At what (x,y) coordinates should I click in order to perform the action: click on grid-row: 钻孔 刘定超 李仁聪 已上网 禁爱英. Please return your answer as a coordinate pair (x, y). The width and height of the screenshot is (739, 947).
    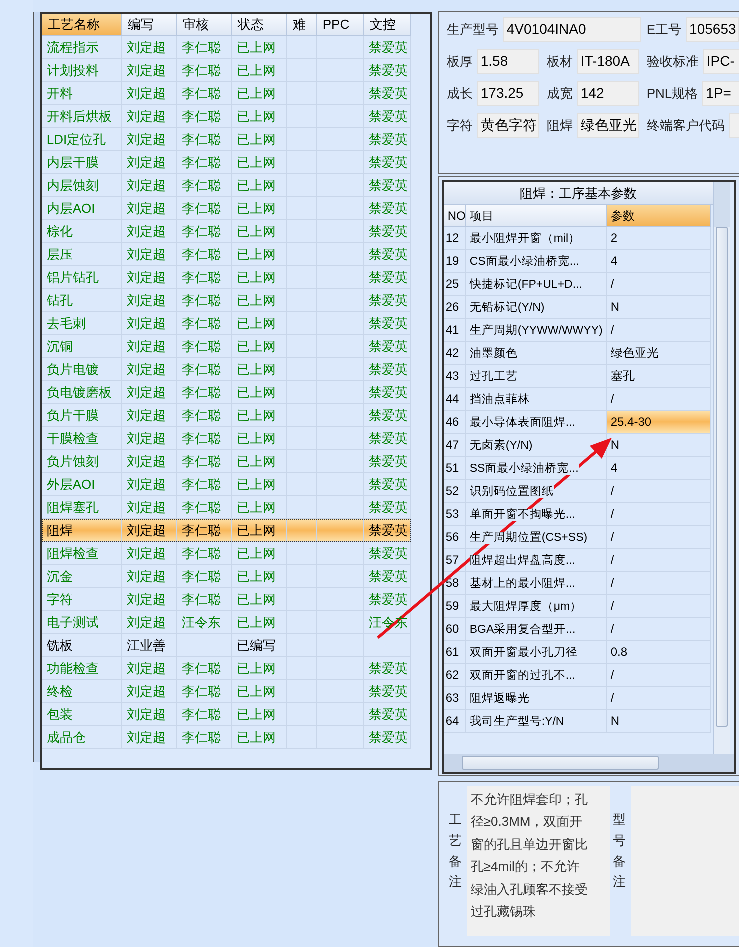
    Looking at the image, I should click on (226, 300).